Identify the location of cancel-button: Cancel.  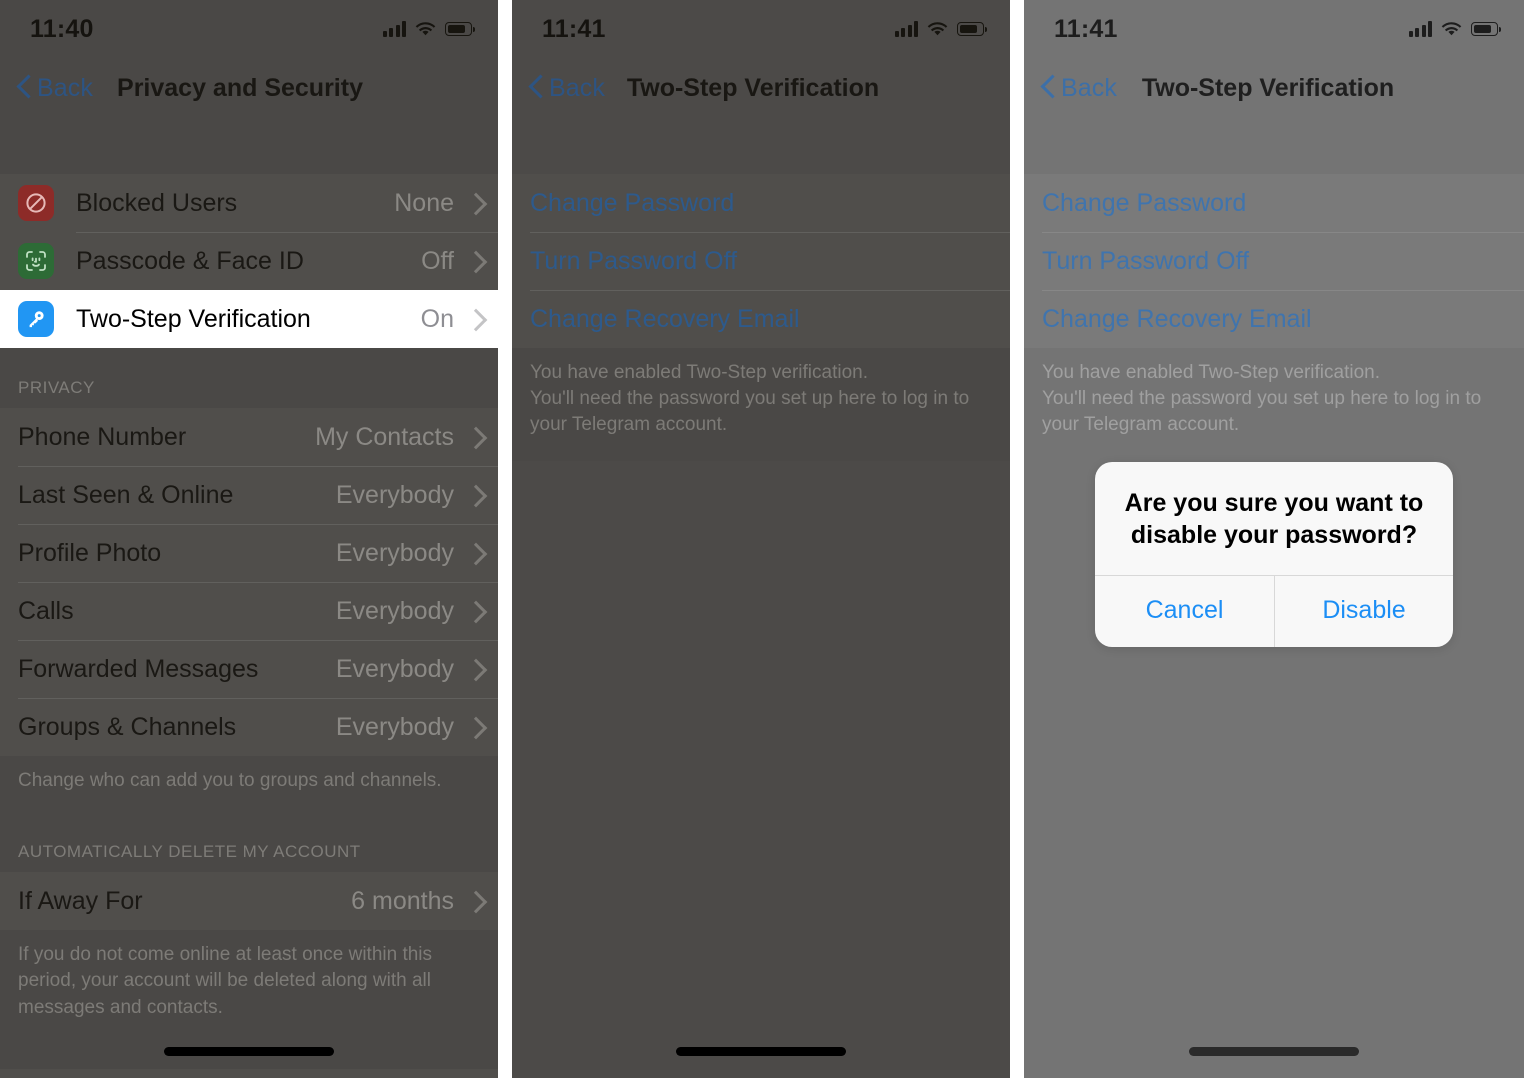
(1184, 611).